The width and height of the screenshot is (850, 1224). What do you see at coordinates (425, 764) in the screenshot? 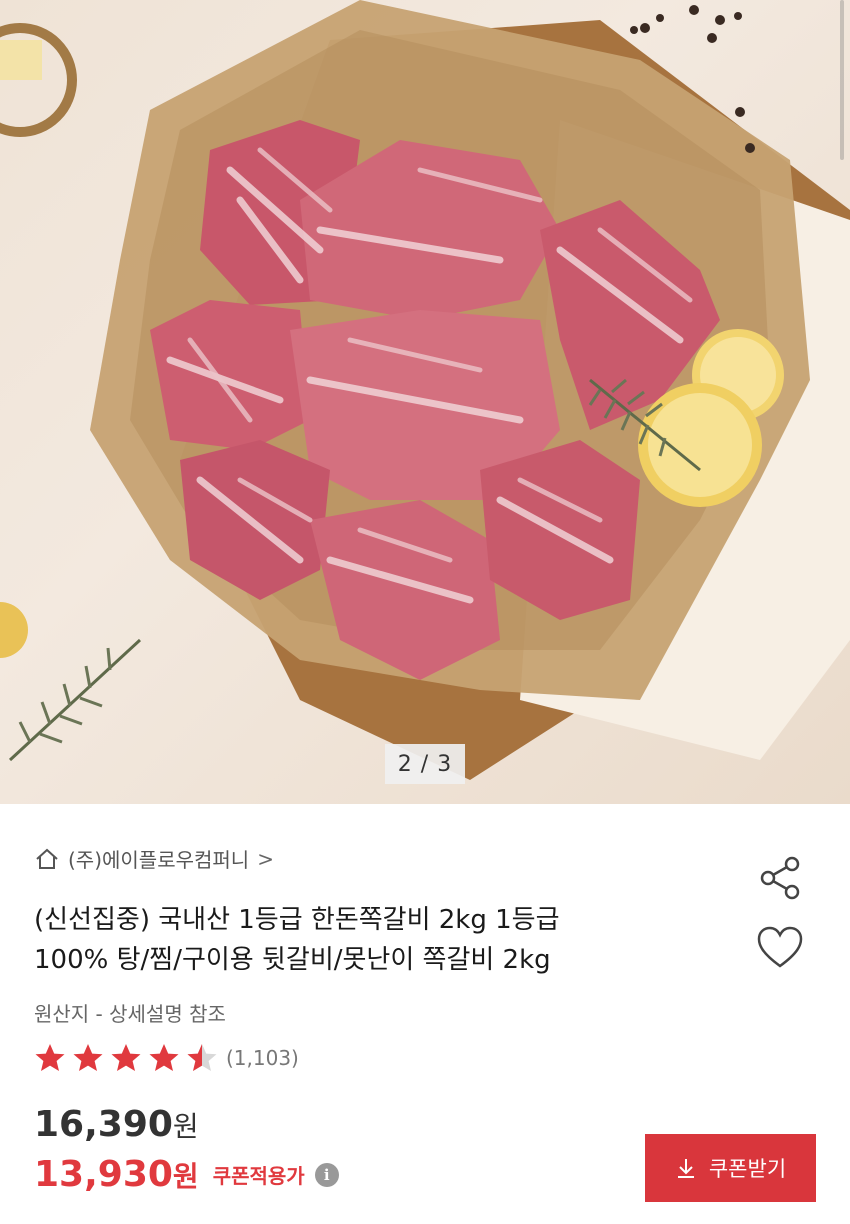
I see `image-counter: 2 / 3` at bounding box center [425, 764].